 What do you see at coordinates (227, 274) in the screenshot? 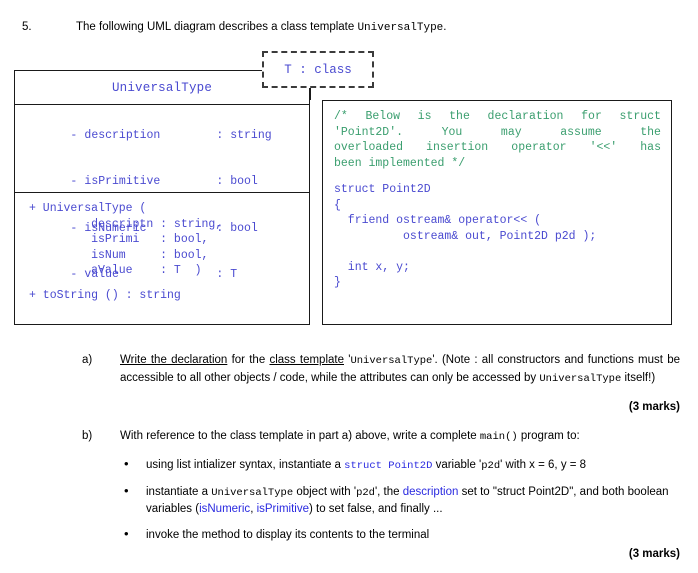
I see `attribute-type: : T` at bounding box center [227, 274].